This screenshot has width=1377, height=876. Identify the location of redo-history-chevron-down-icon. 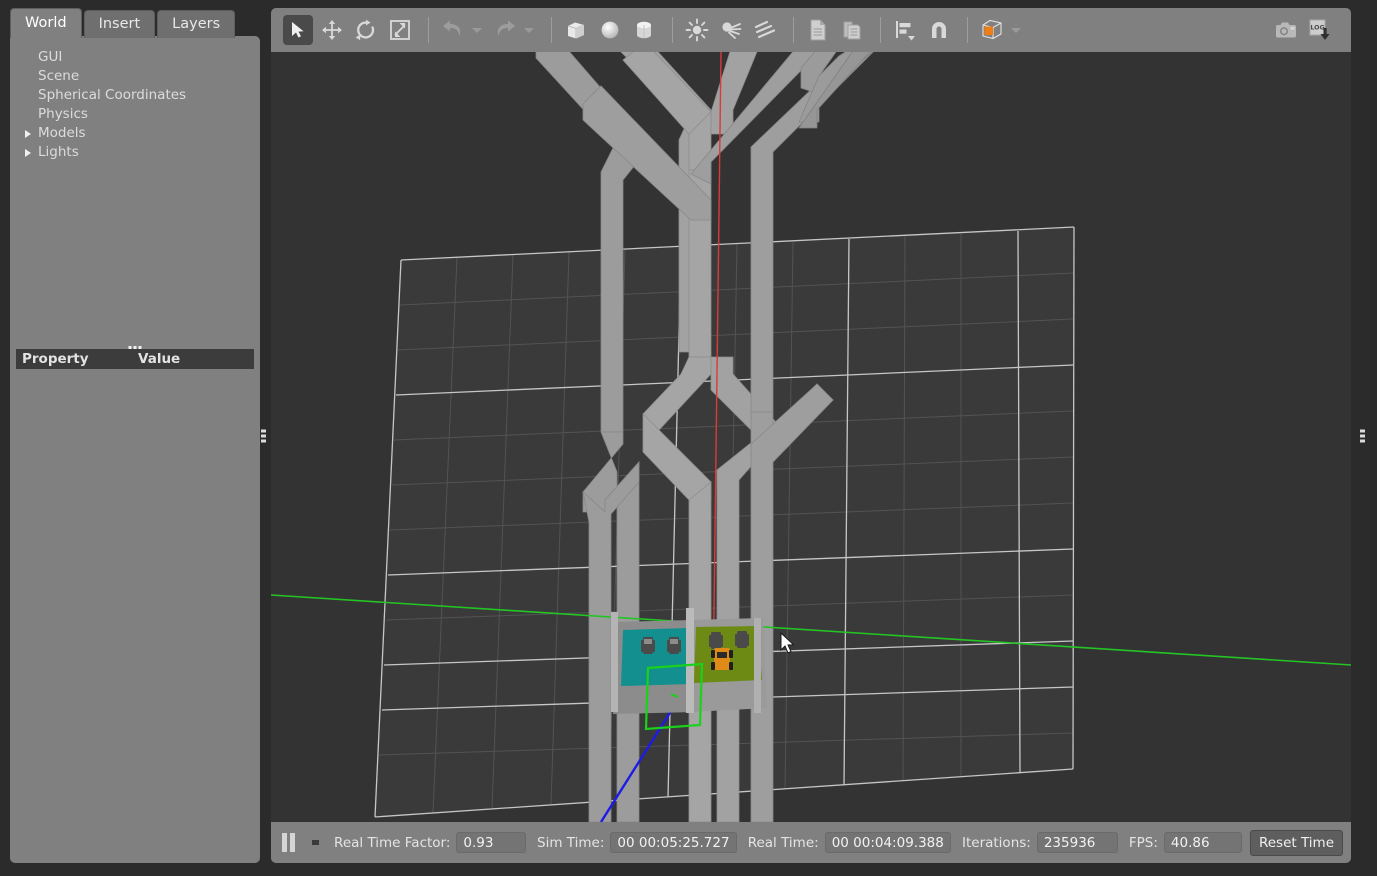
(529, 30).